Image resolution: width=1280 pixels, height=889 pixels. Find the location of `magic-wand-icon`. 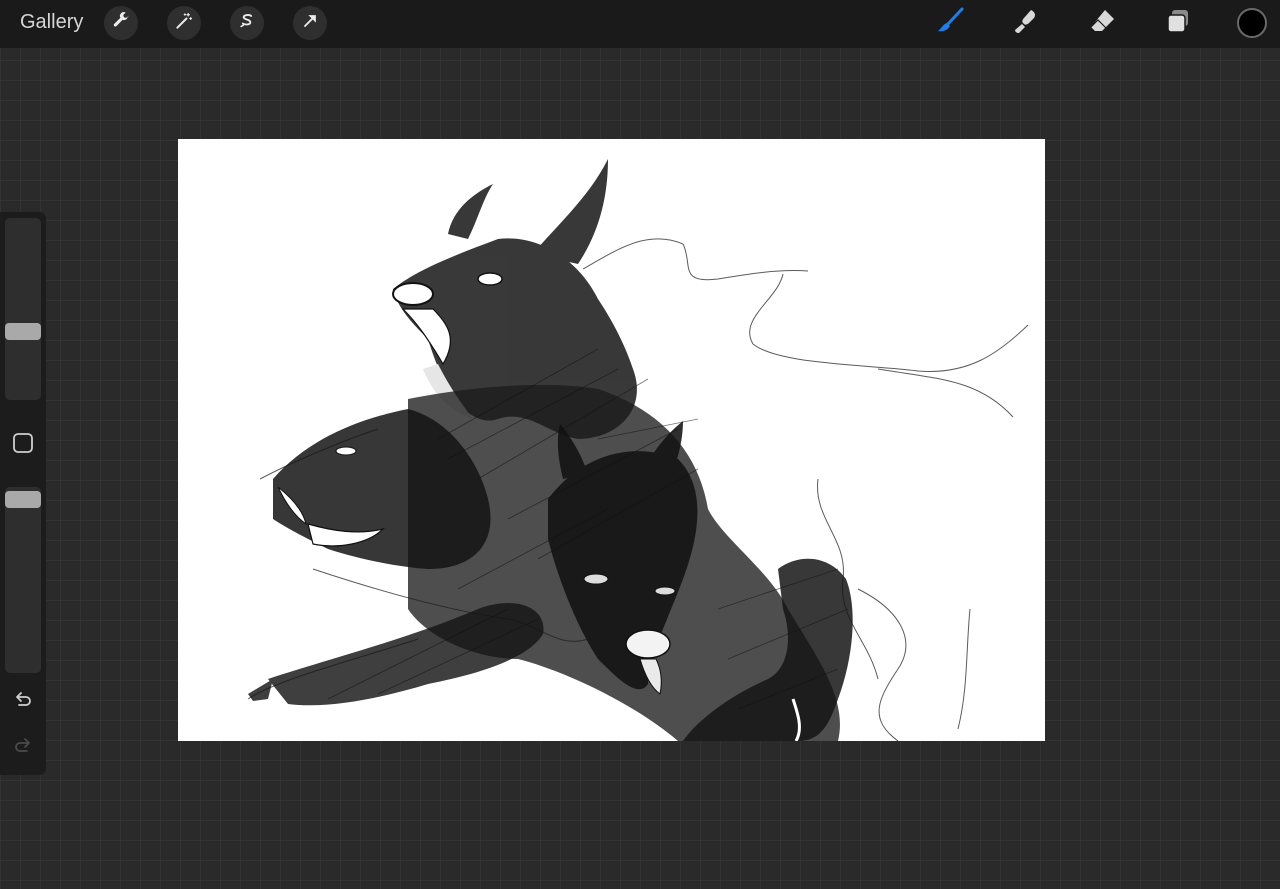

magic-wand-icon is located at coordinates (184, 23).